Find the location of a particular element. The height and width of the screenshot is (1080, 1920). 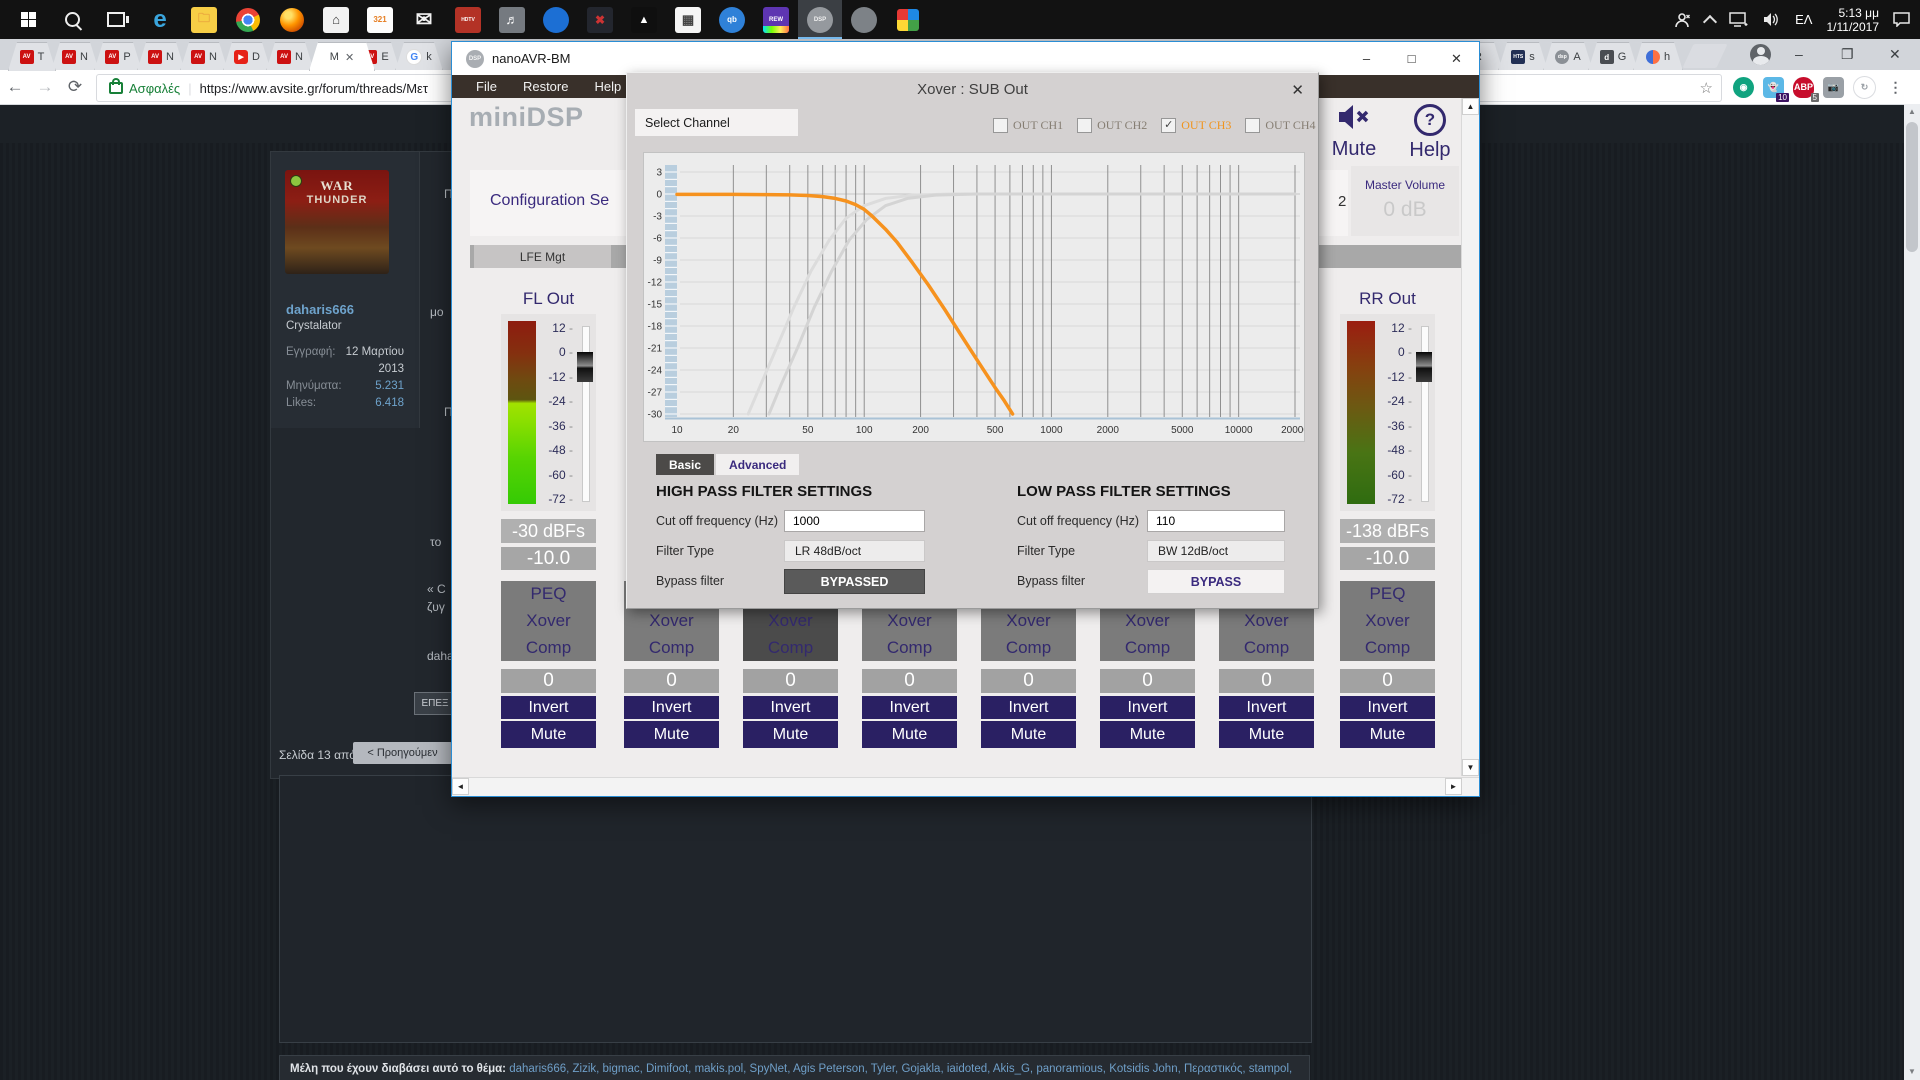

stat-value: 6.418 is located at coordinates (389, 403).